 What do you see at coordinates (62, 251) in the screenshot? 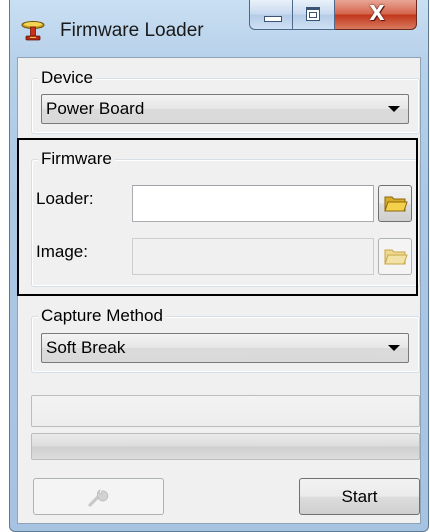
I see `image-label: Image:` at bounding box center [62, 251].